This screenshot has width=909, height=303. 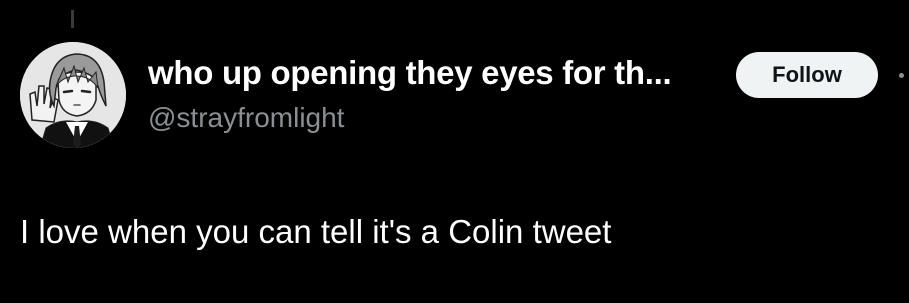 What do you see at coordinates (246, 118) in the screenshot?
I see `user-handle: @strayfromlight` at bounding box center [246, 118].